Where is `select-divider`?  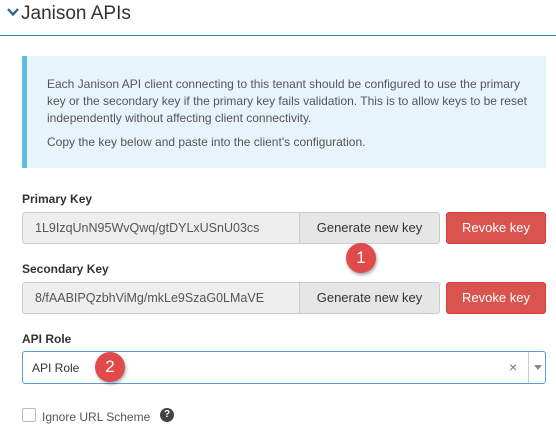 select-divider is located at coordinates (528, 367).